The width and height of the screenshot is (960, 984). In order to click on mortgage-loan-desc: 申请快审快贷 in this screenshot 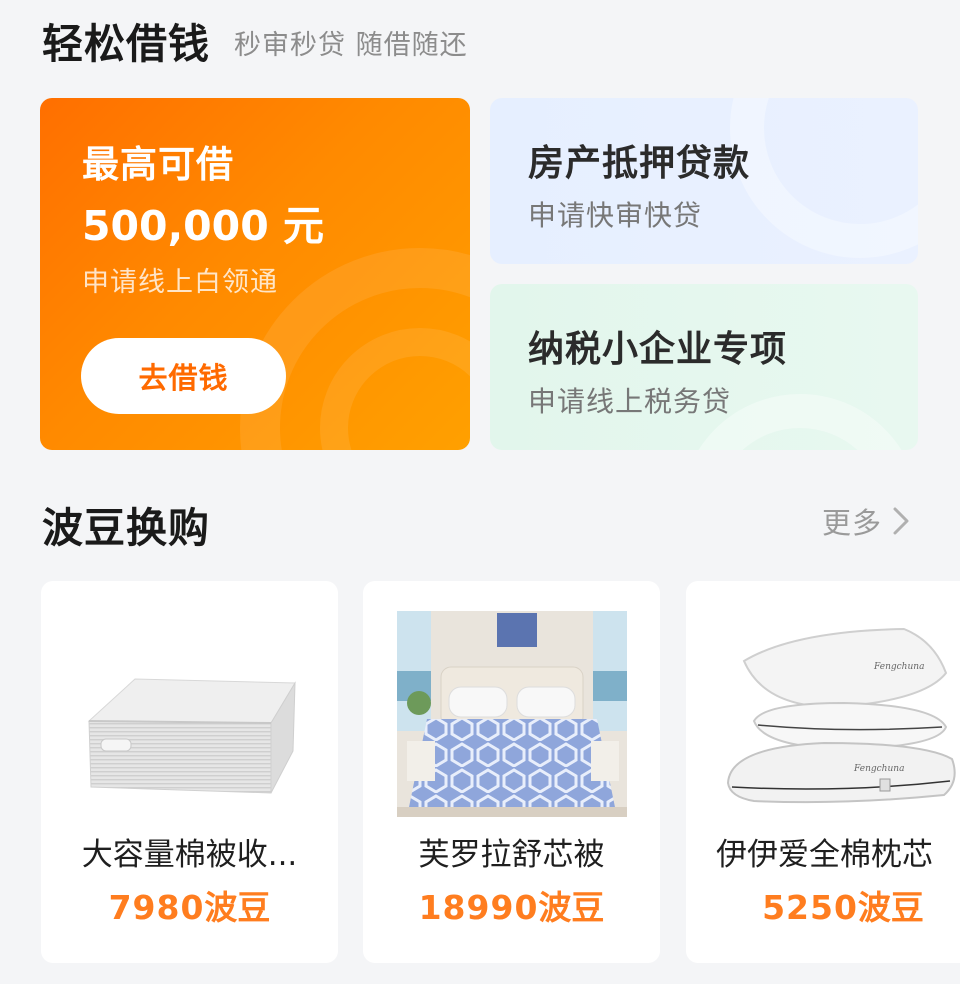, I will do `click(615, 215)`.